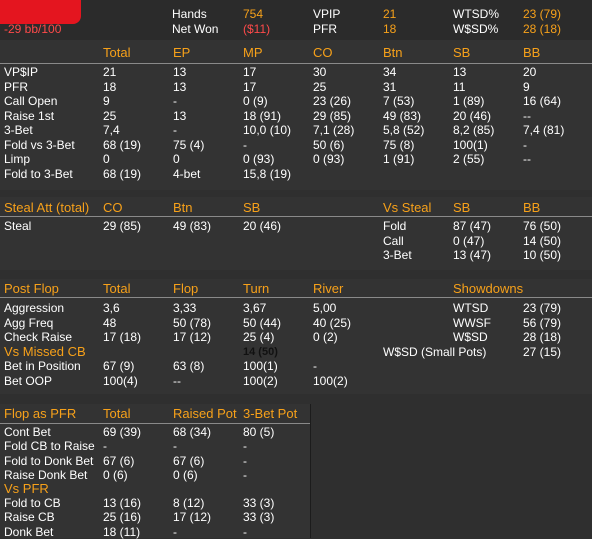 The image size is (592, 539). I want to click on col-mp: MP, so click(253, 52).